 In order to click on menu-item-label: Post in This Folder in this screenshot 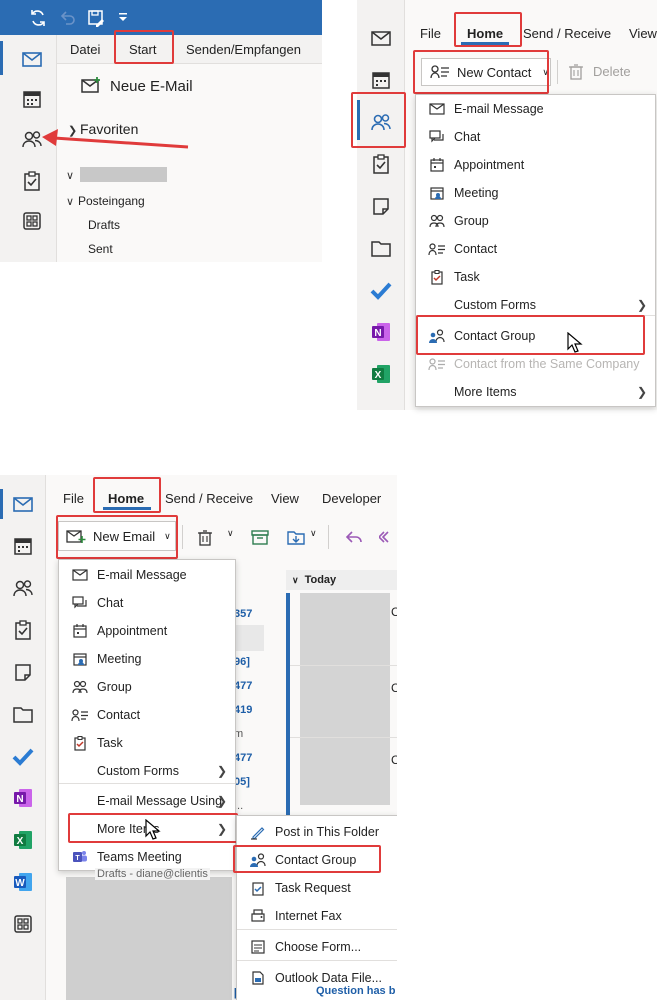, I will do `click(327, 832)`.